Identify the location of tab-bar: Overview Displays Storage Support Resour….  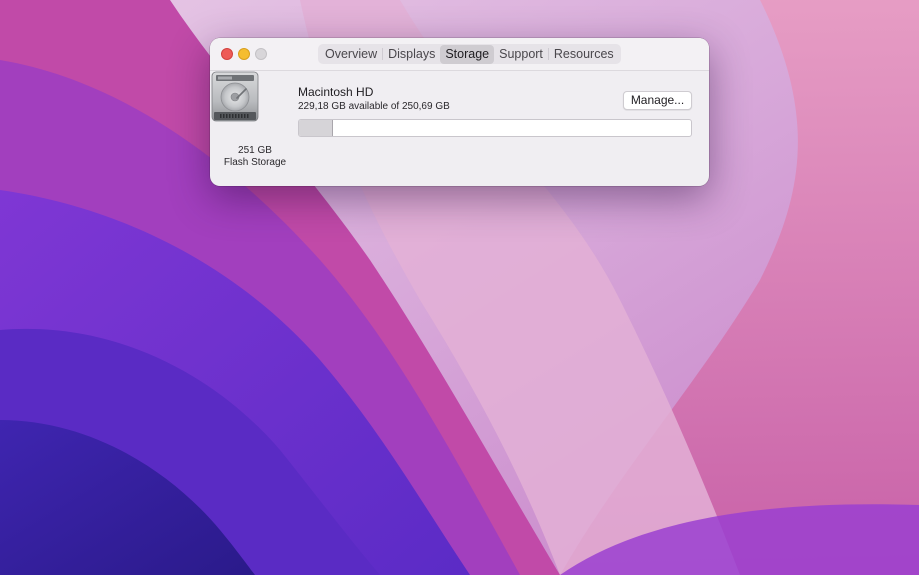
(469, 54).